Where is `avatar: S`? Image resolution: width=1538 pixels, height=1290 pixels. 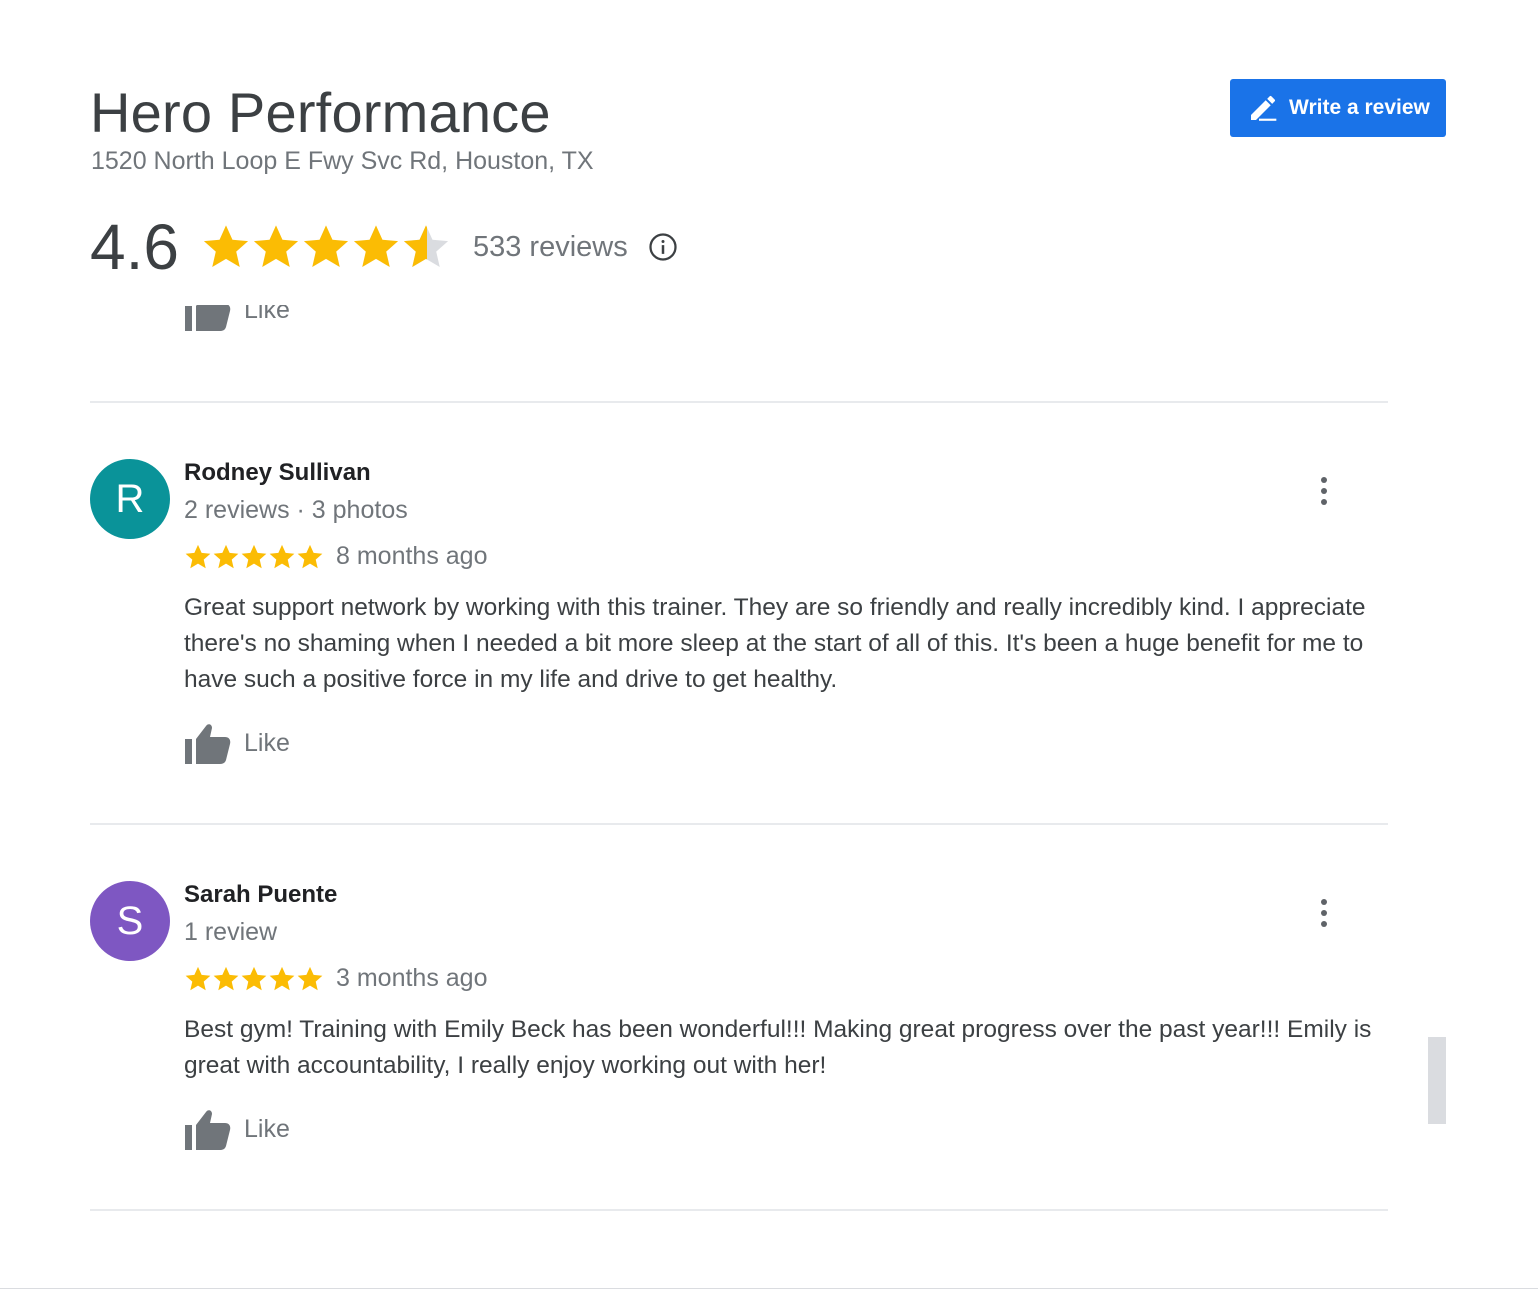
avatar: S is located at coordinates (130, 921).